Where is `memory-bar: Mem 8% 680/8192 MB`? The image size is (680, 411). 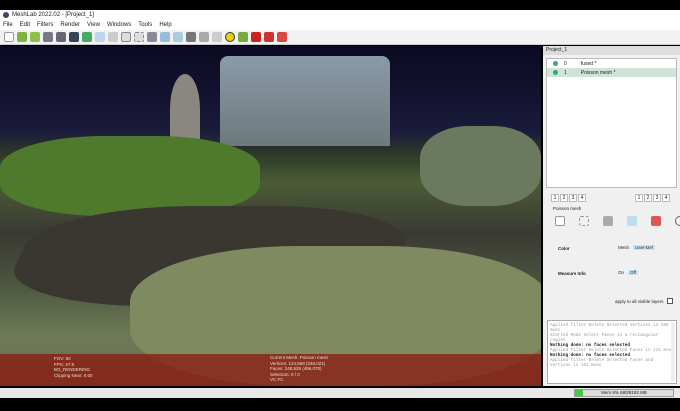 memory-bar: Mem 8% 680/8192 MB is located at coordinates (624, 393).